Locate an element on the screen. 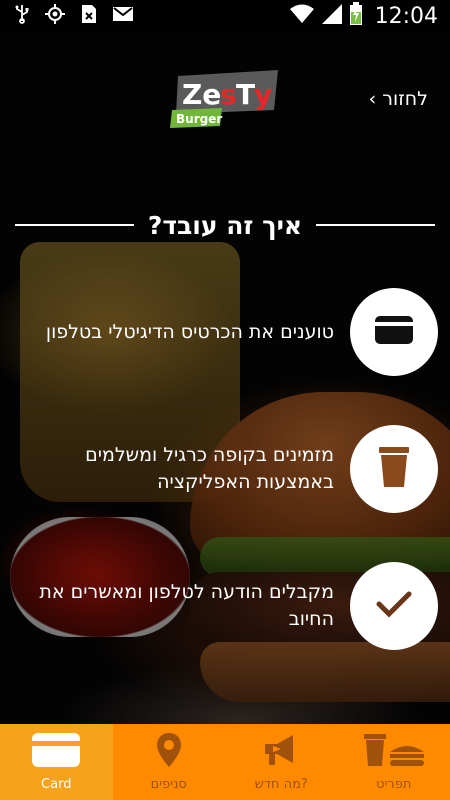 This screenshot has width=450, height=800. svg-text: T is located at coordinates (245, 94).